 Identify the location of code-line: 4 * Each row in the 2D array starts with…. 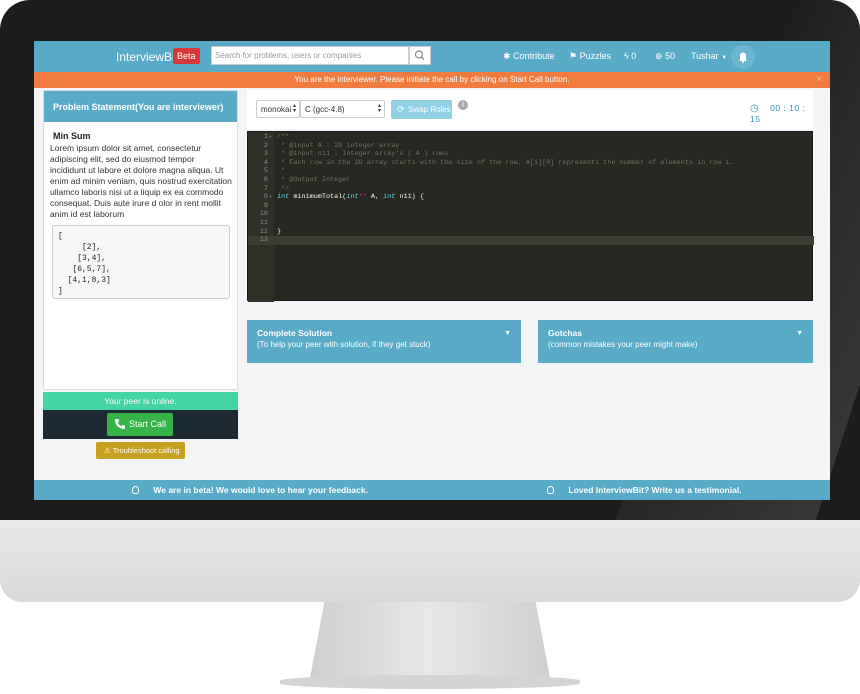
(531, 163).